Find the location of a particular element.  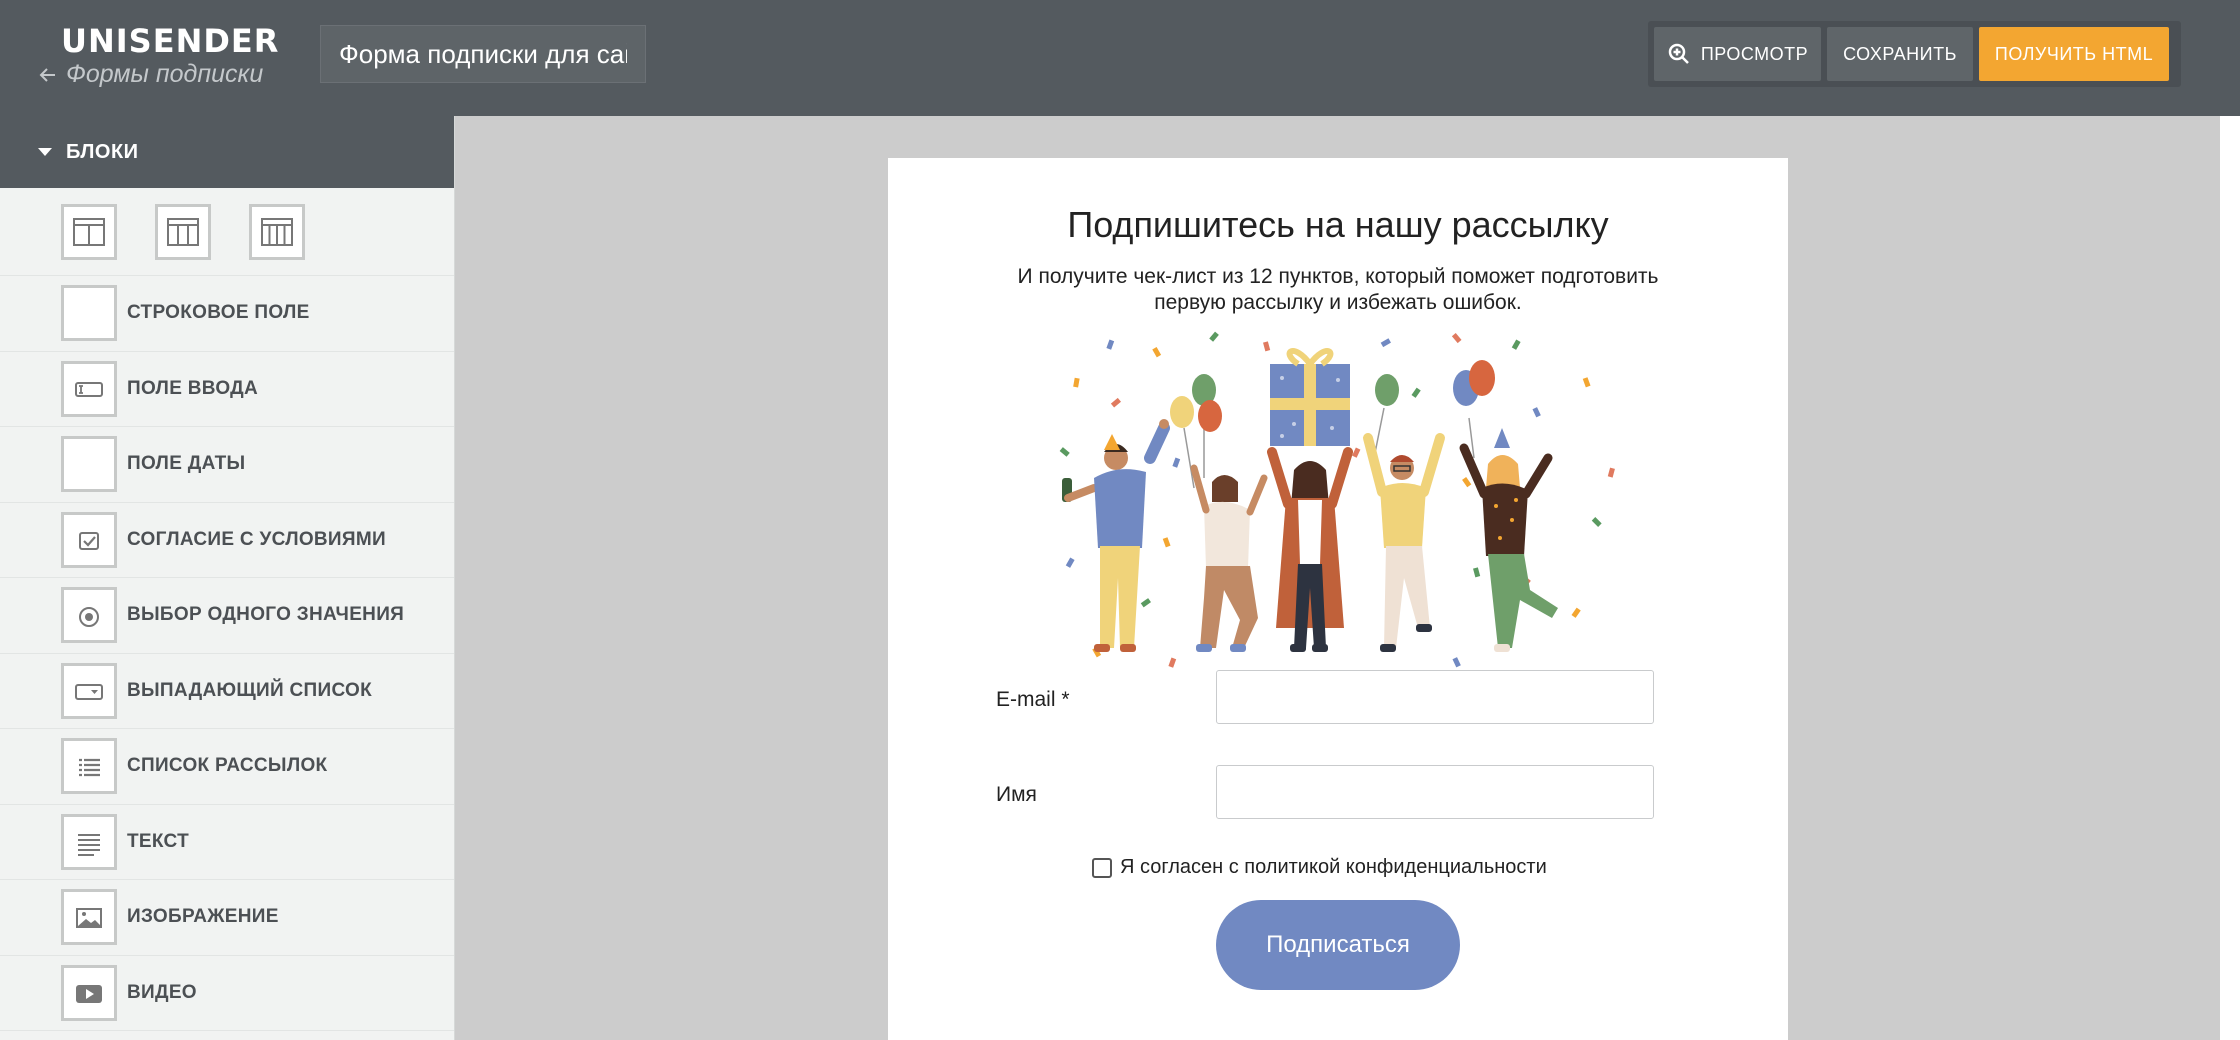

celebration-illustration is located at coordinates (1338, 568).